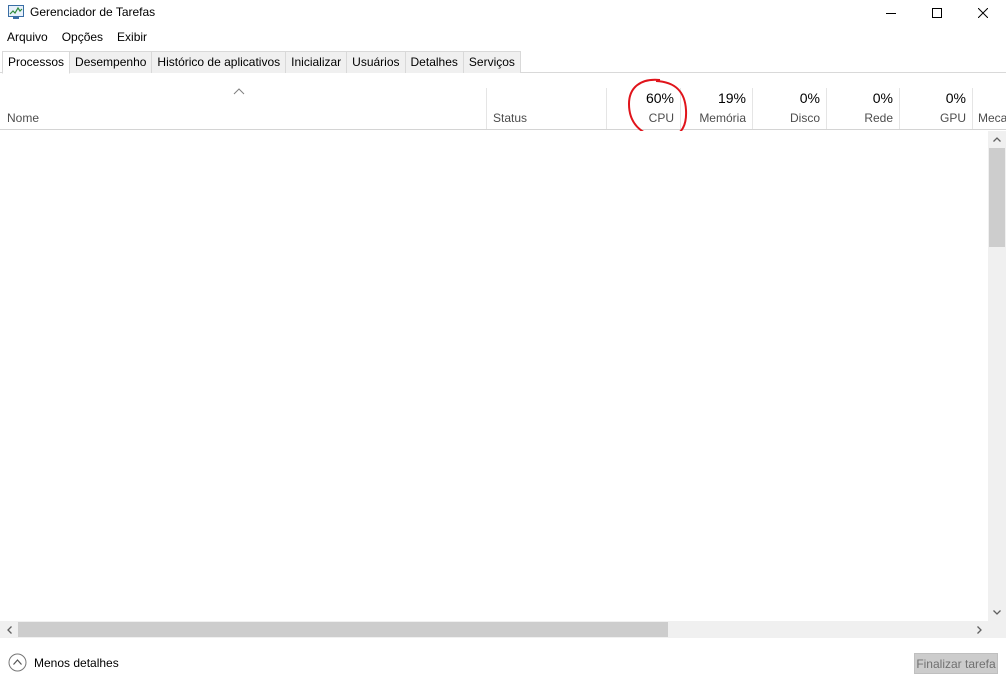  I want to click on column-gpu: 0% GPU, so click(936, 108).